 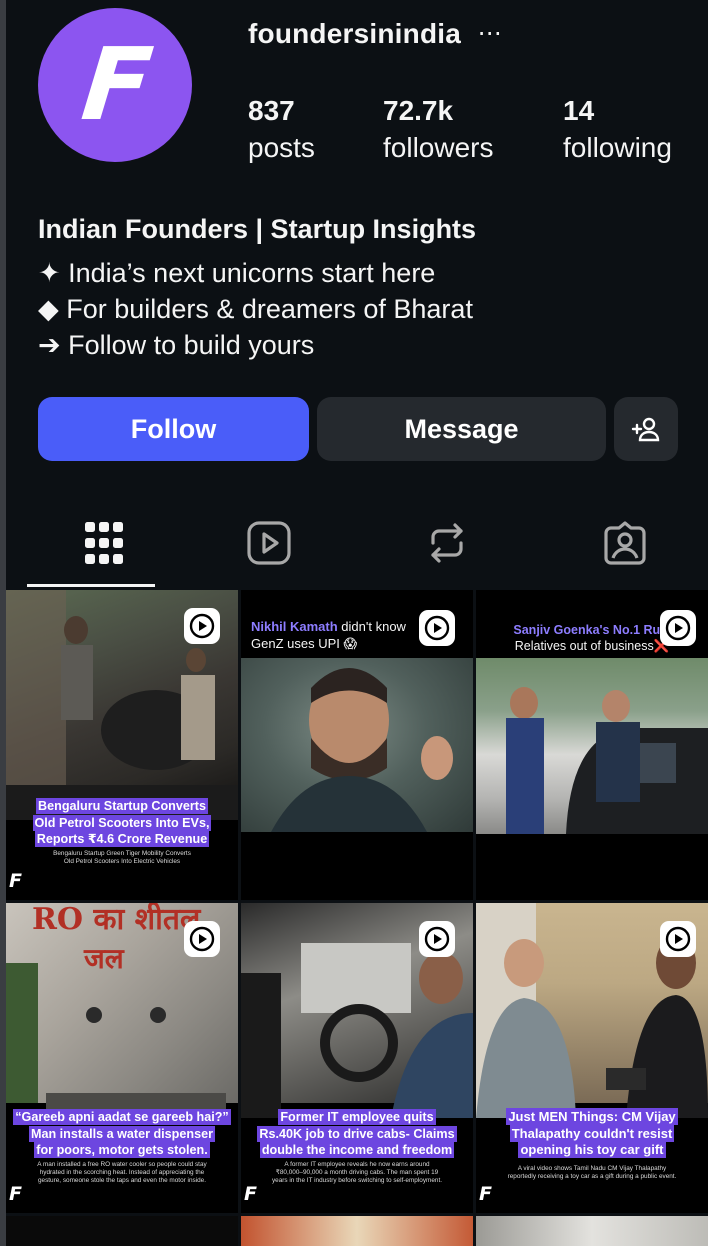 I want to click on stat-following: 14 following, so click(x=617, y=131).